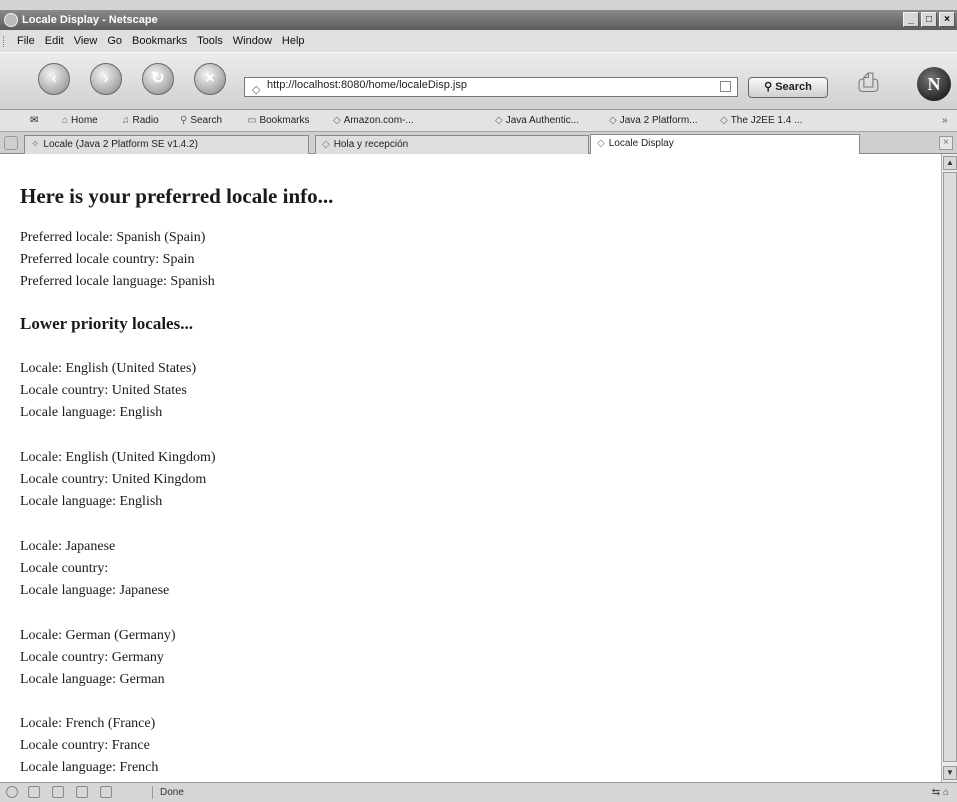 The height and width of the screenshot is (802, 957). What do you see at coordinates (118, 457) in the screenshot?
I see `locale-line: Locale: English (United Kingdom)` at bounding box center [118, 457].